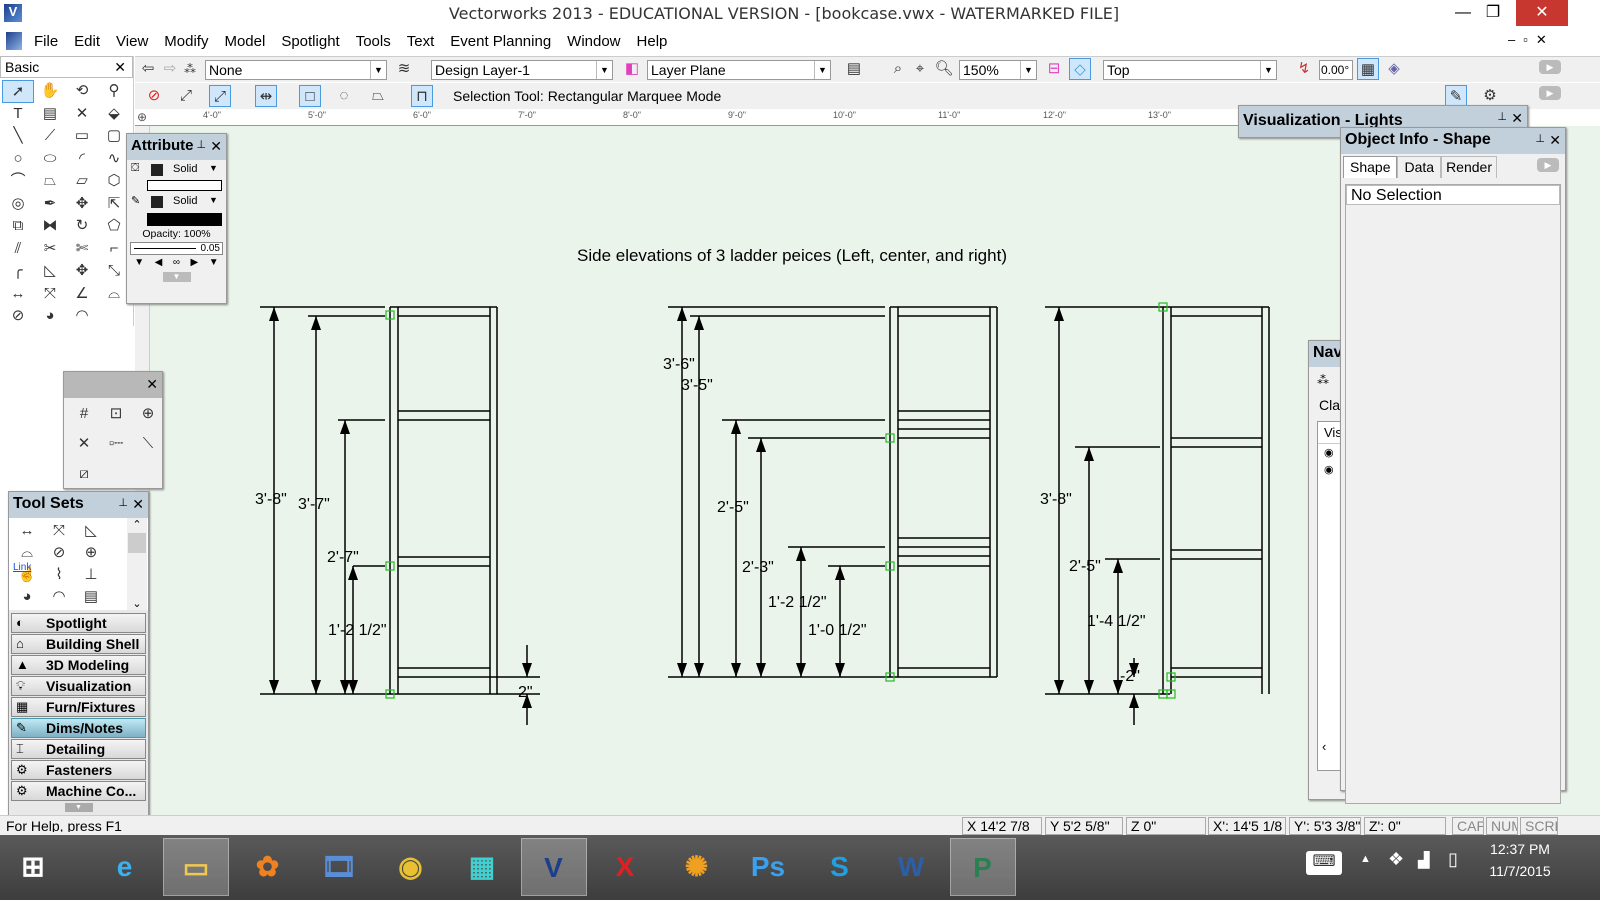  I want to click on rotate-icon: ↻, so click(82, 226).